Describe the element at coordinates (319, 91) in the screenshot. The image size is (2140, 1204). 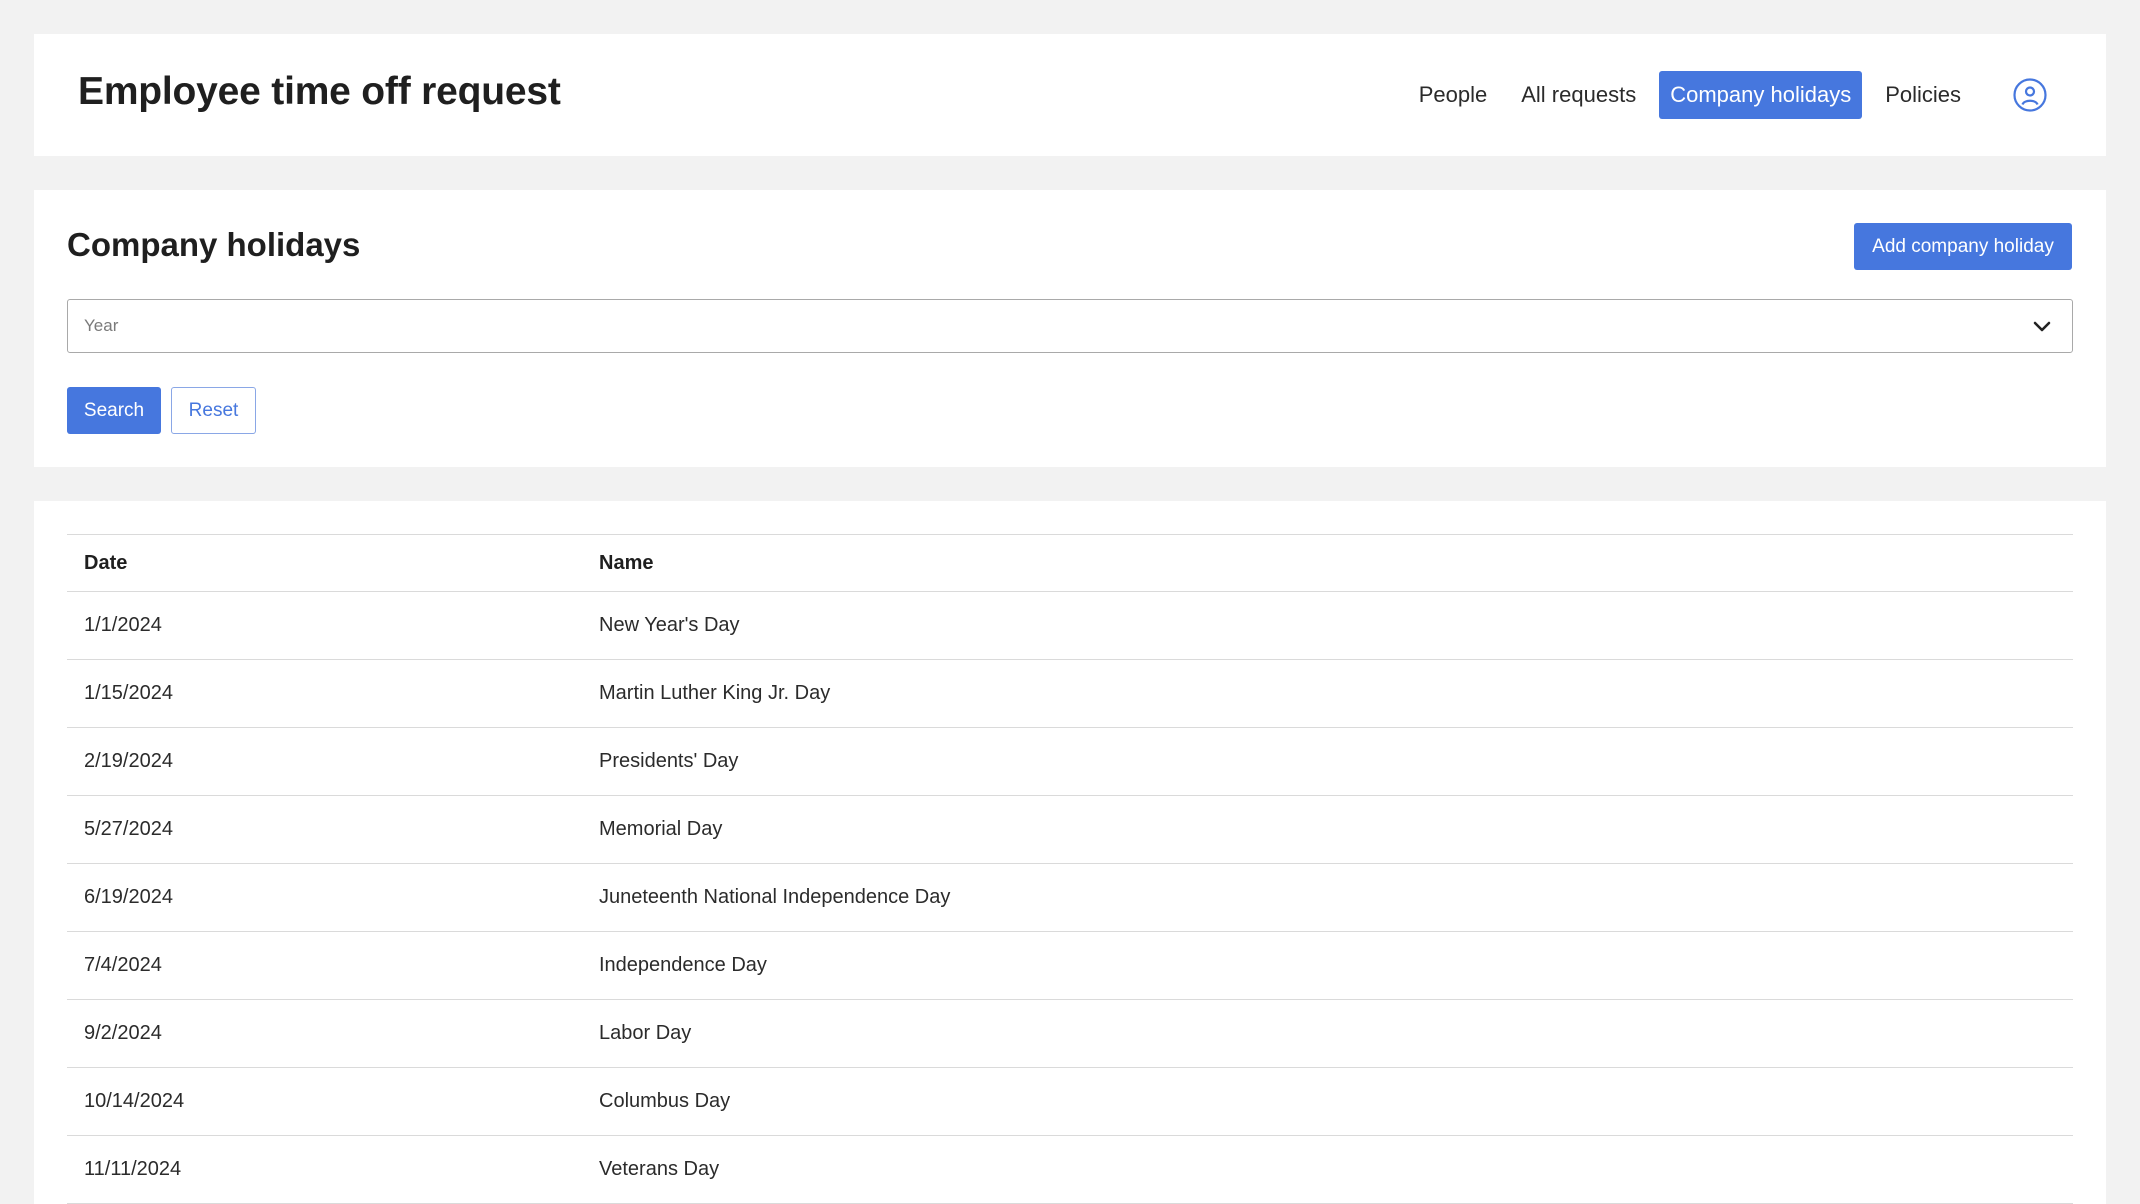
I see `app-title: Employee time off request` at that location.